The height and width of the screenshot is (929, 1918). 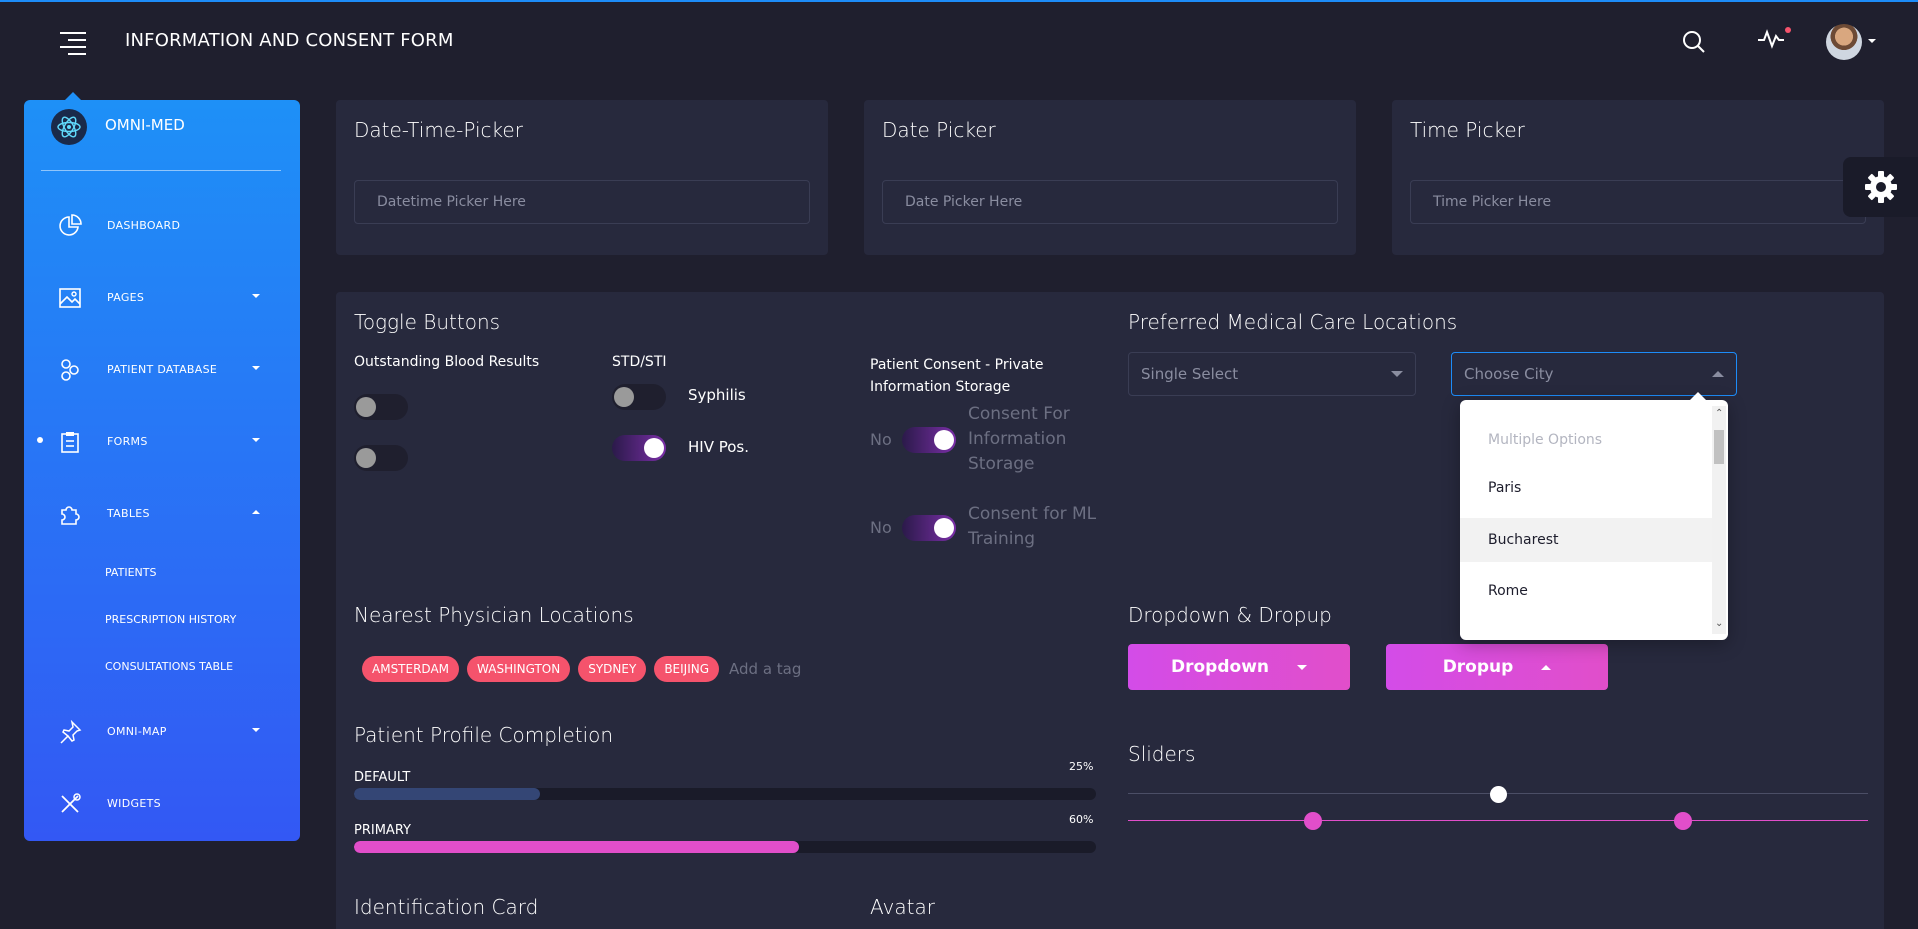 What do you see at coordinates (1594, 374) in the screenshot?
I see `choose-city-select: Choose City` at bounding box center [1594, 374].